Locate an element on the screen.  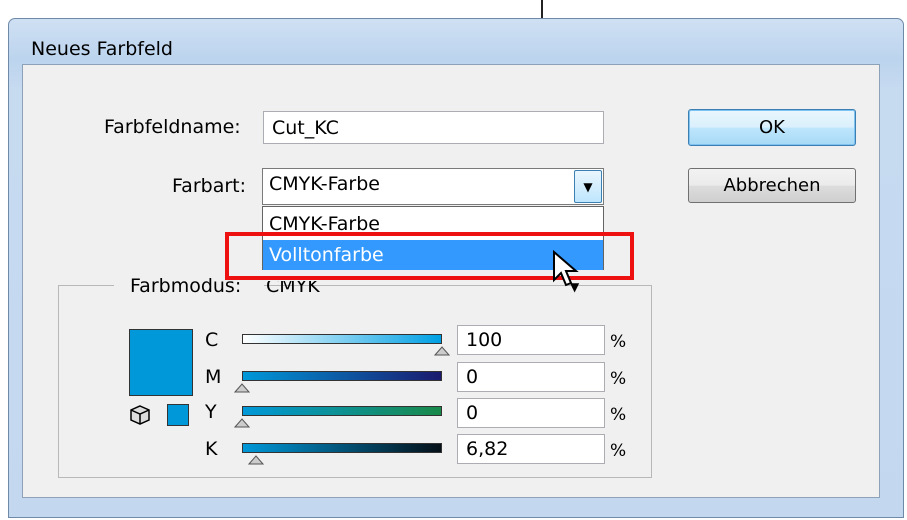
channel-label-k: K is located at coordinates (211, 449).